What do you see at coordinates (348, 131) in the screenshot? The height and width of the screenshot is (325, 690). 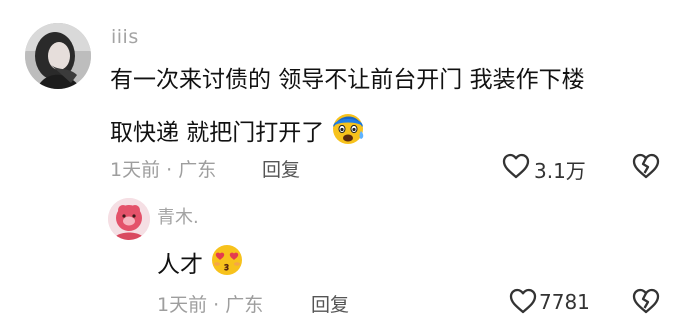 I see `cold-sweat-emoji-icon` at bounding box center [348, 131].